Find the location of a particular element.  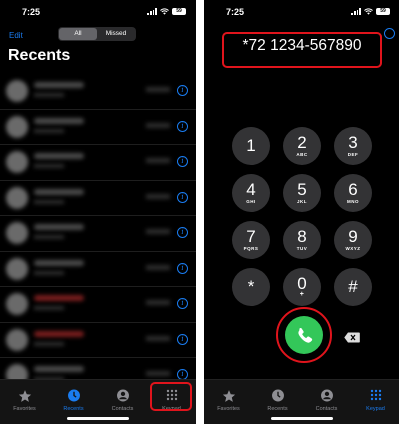

key-digit: 1 is located at coordinates (251, 145).